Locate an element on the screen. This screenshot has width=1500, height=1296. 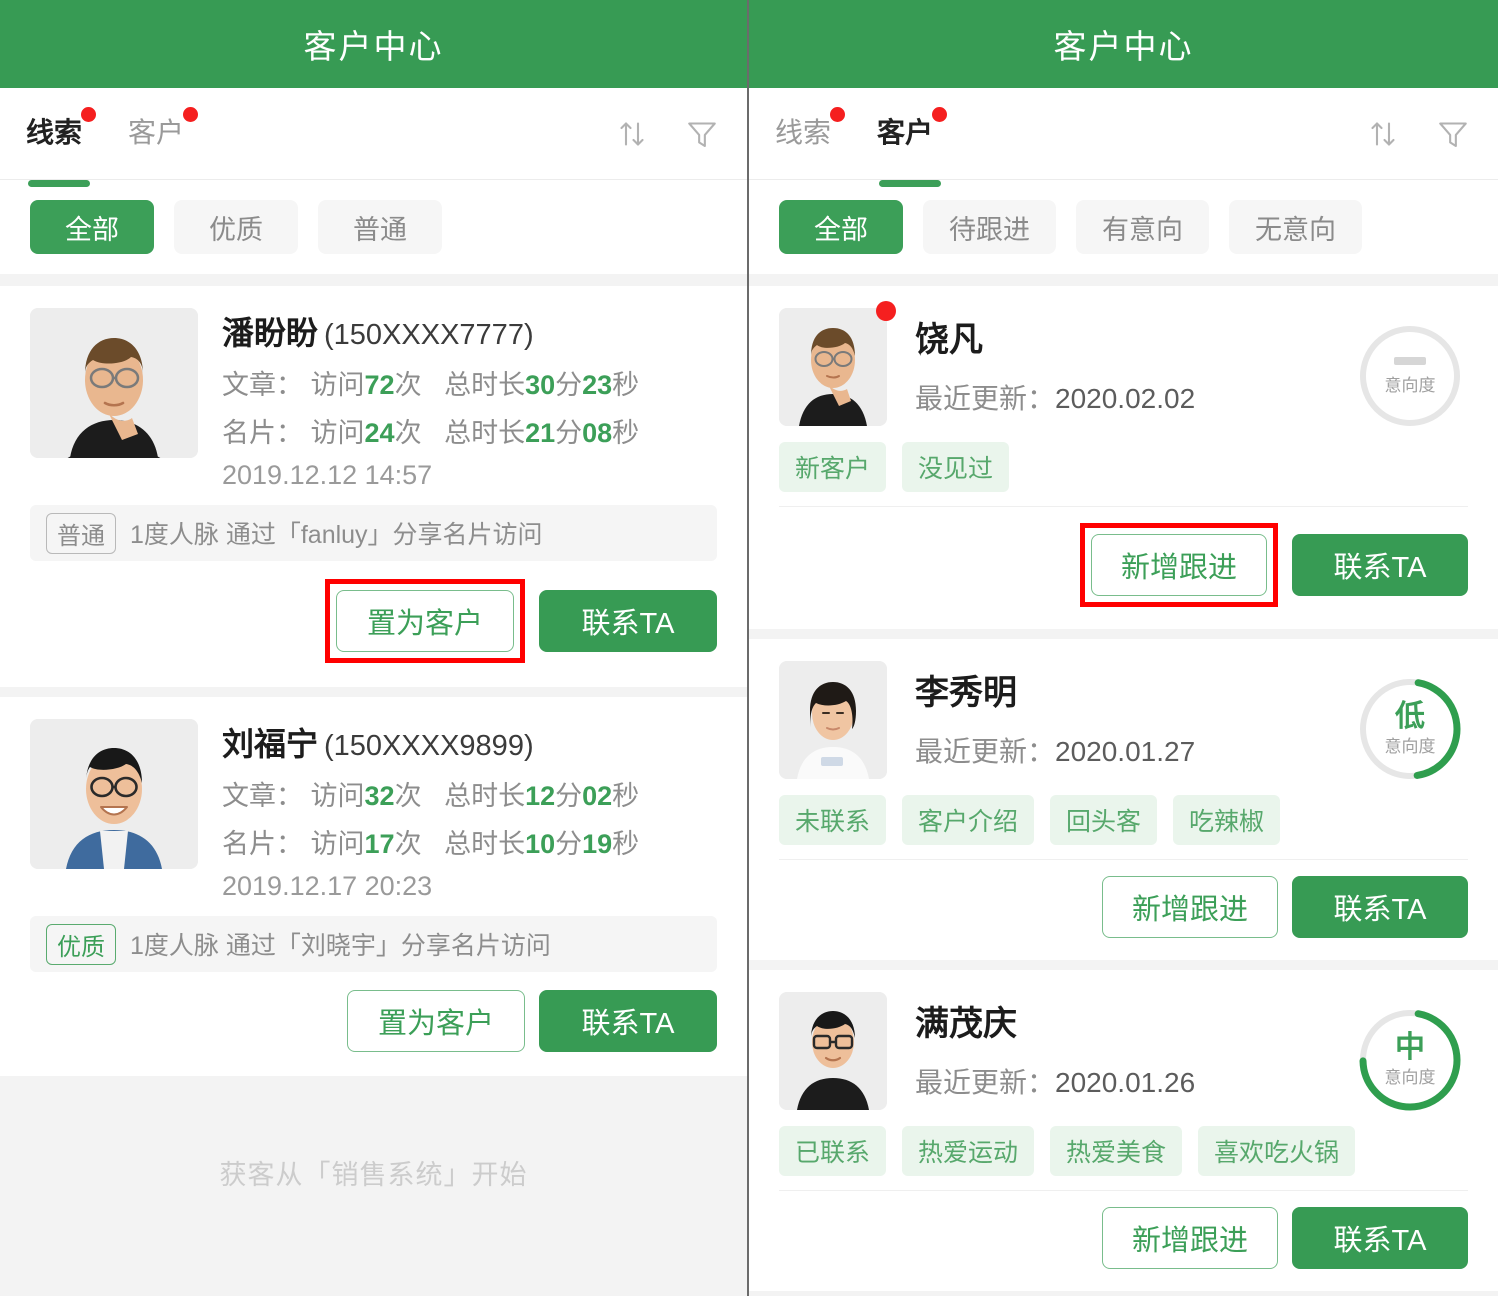
article-duration-prefix: 总时长 is located at coordinates (485, 385).